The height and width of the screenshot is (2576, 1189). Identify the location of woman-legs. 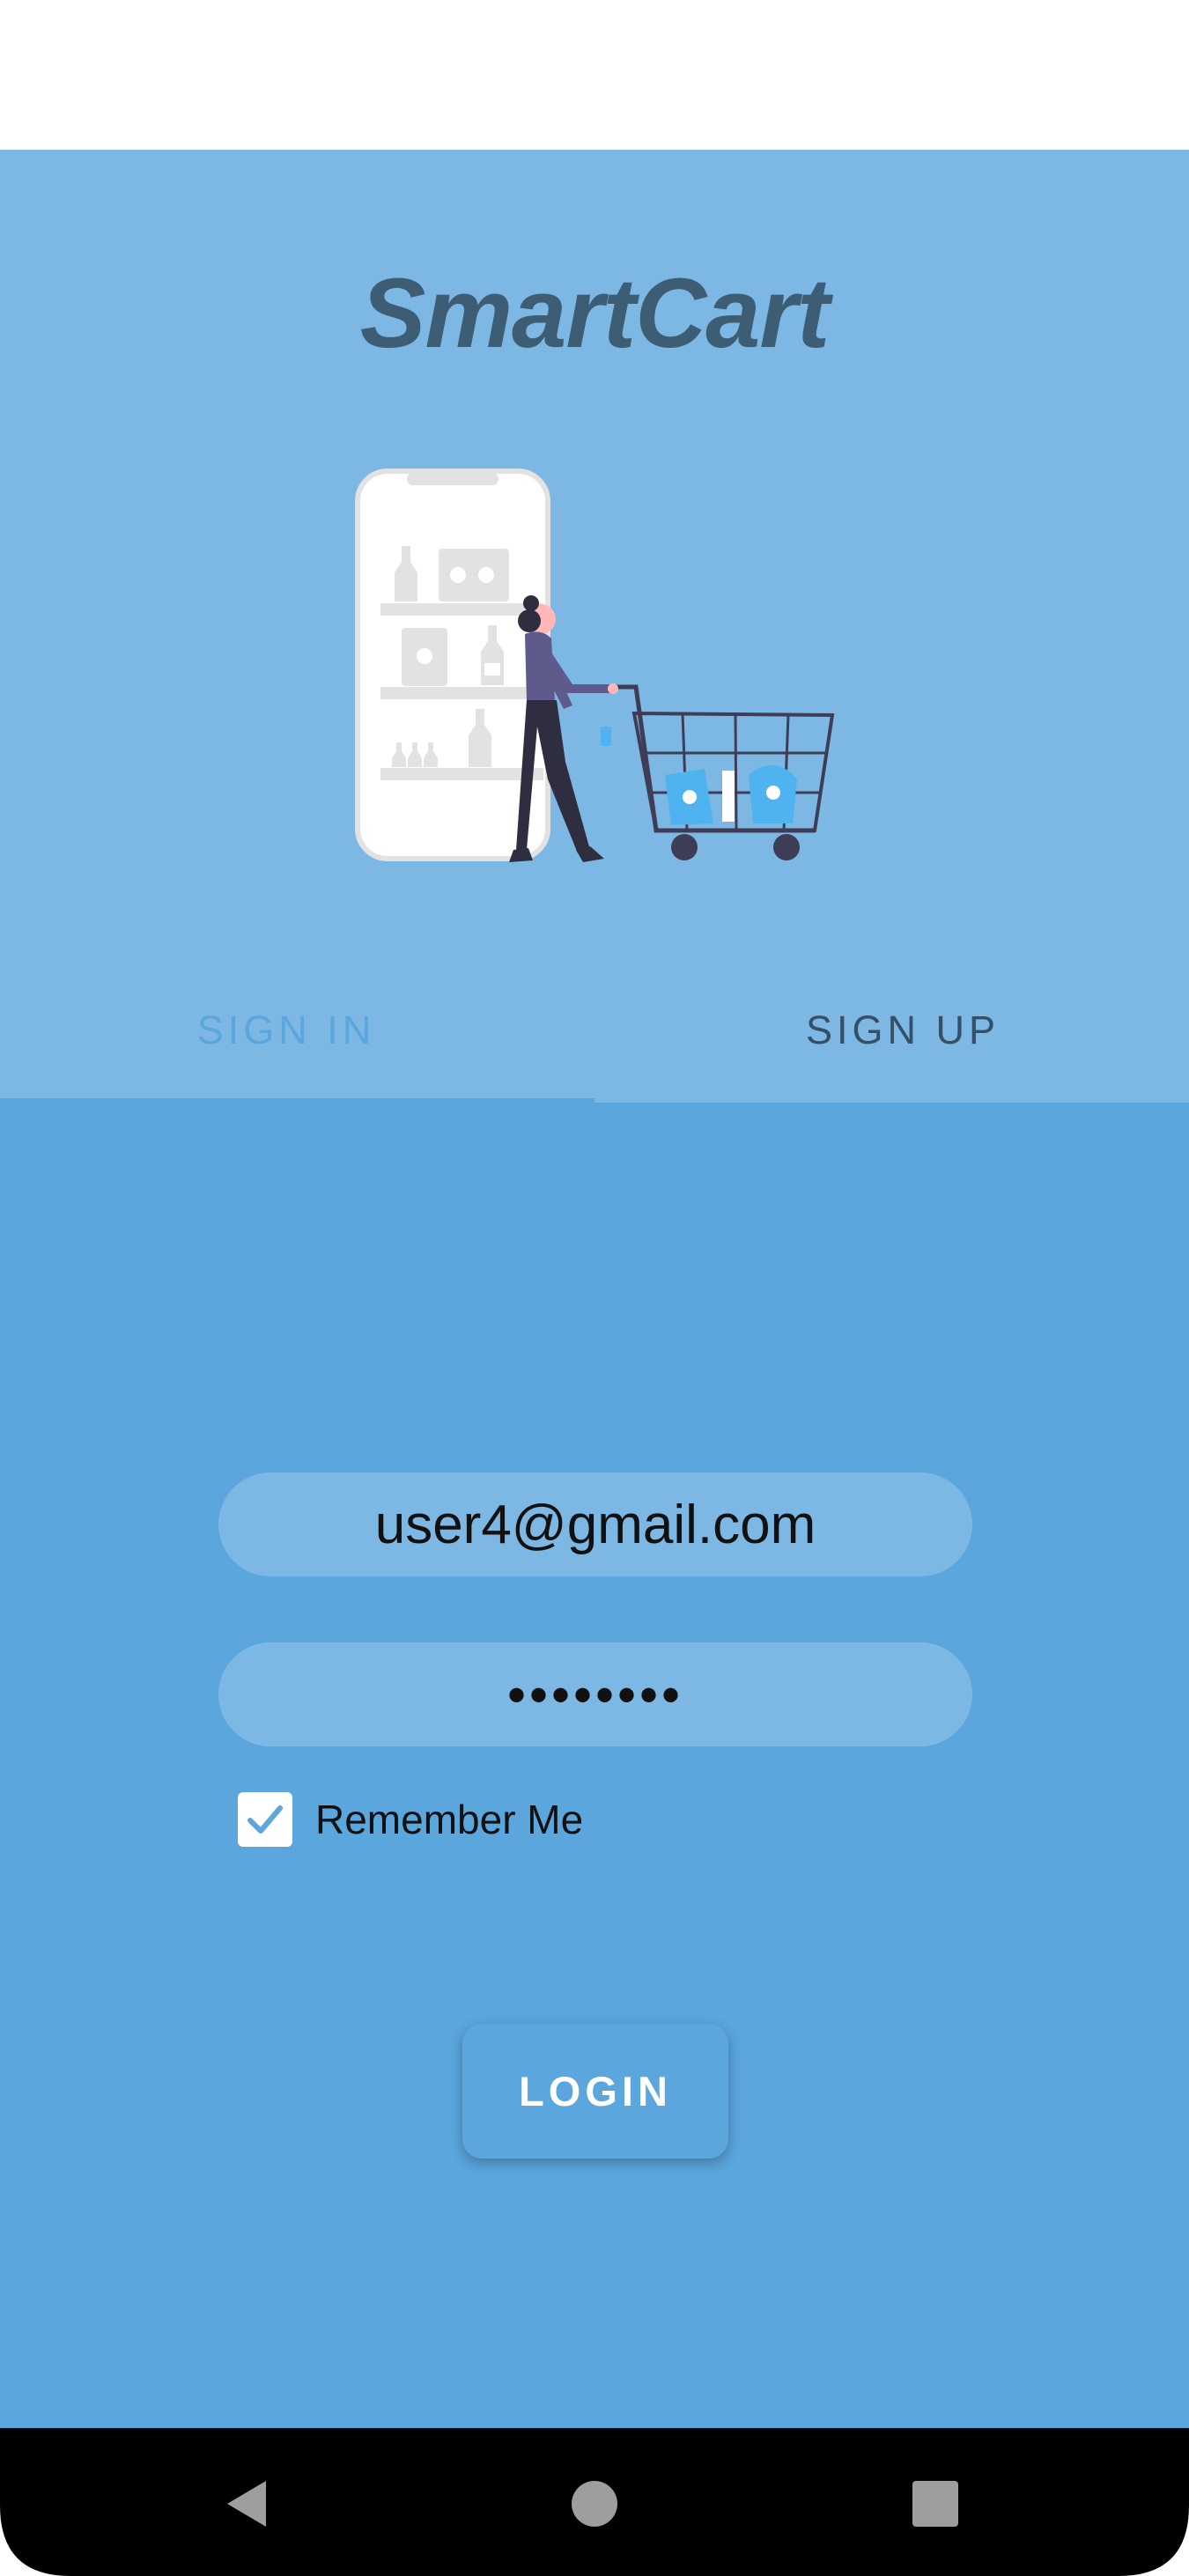
(553, 776).